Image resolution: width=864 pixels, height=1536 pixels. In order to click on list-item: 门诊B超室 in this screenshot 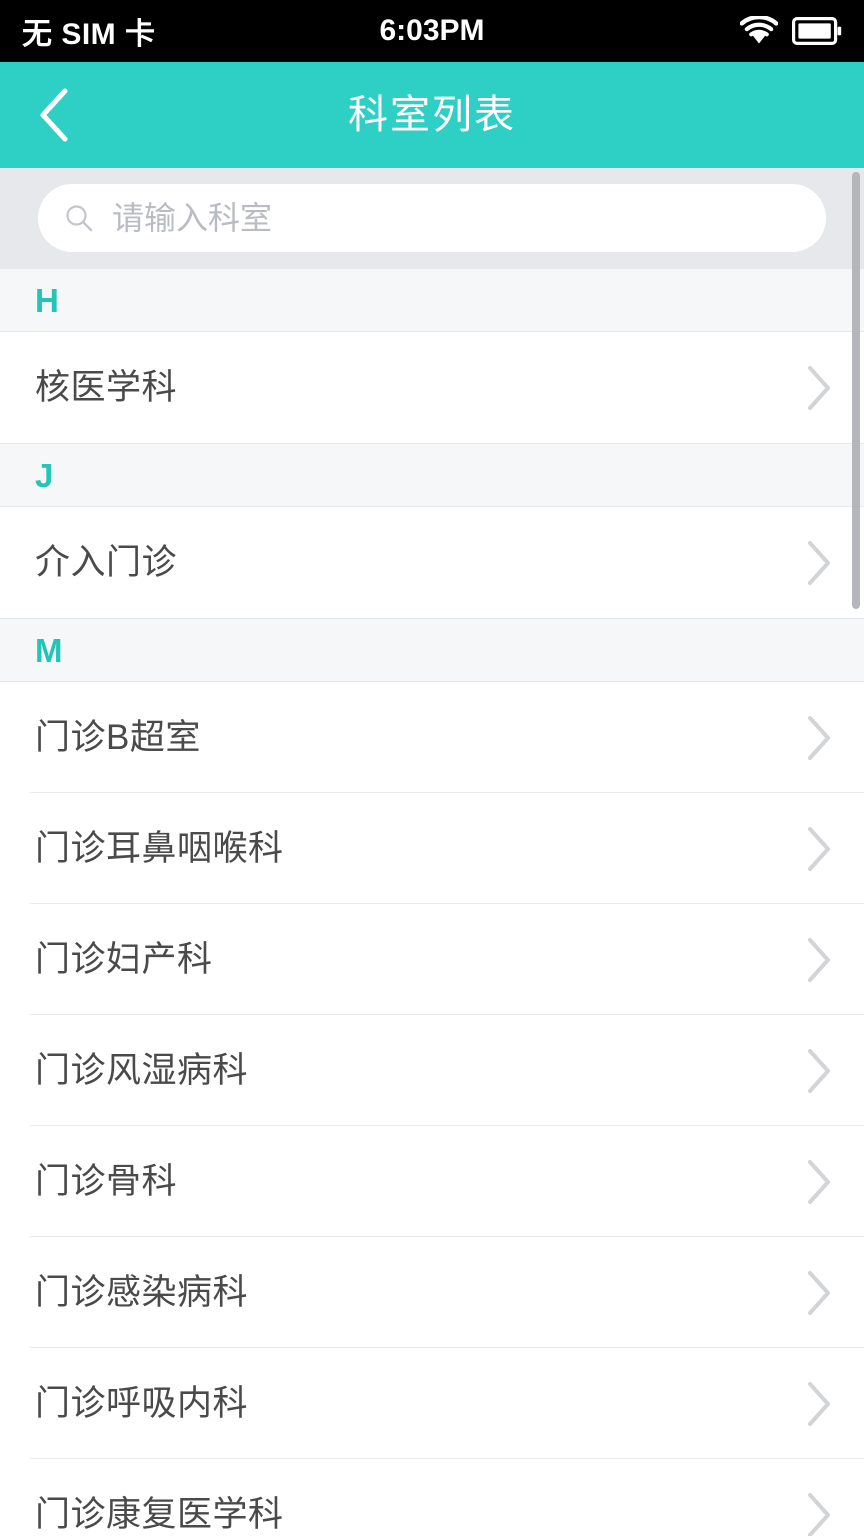, I will do `click(432, 737)`.